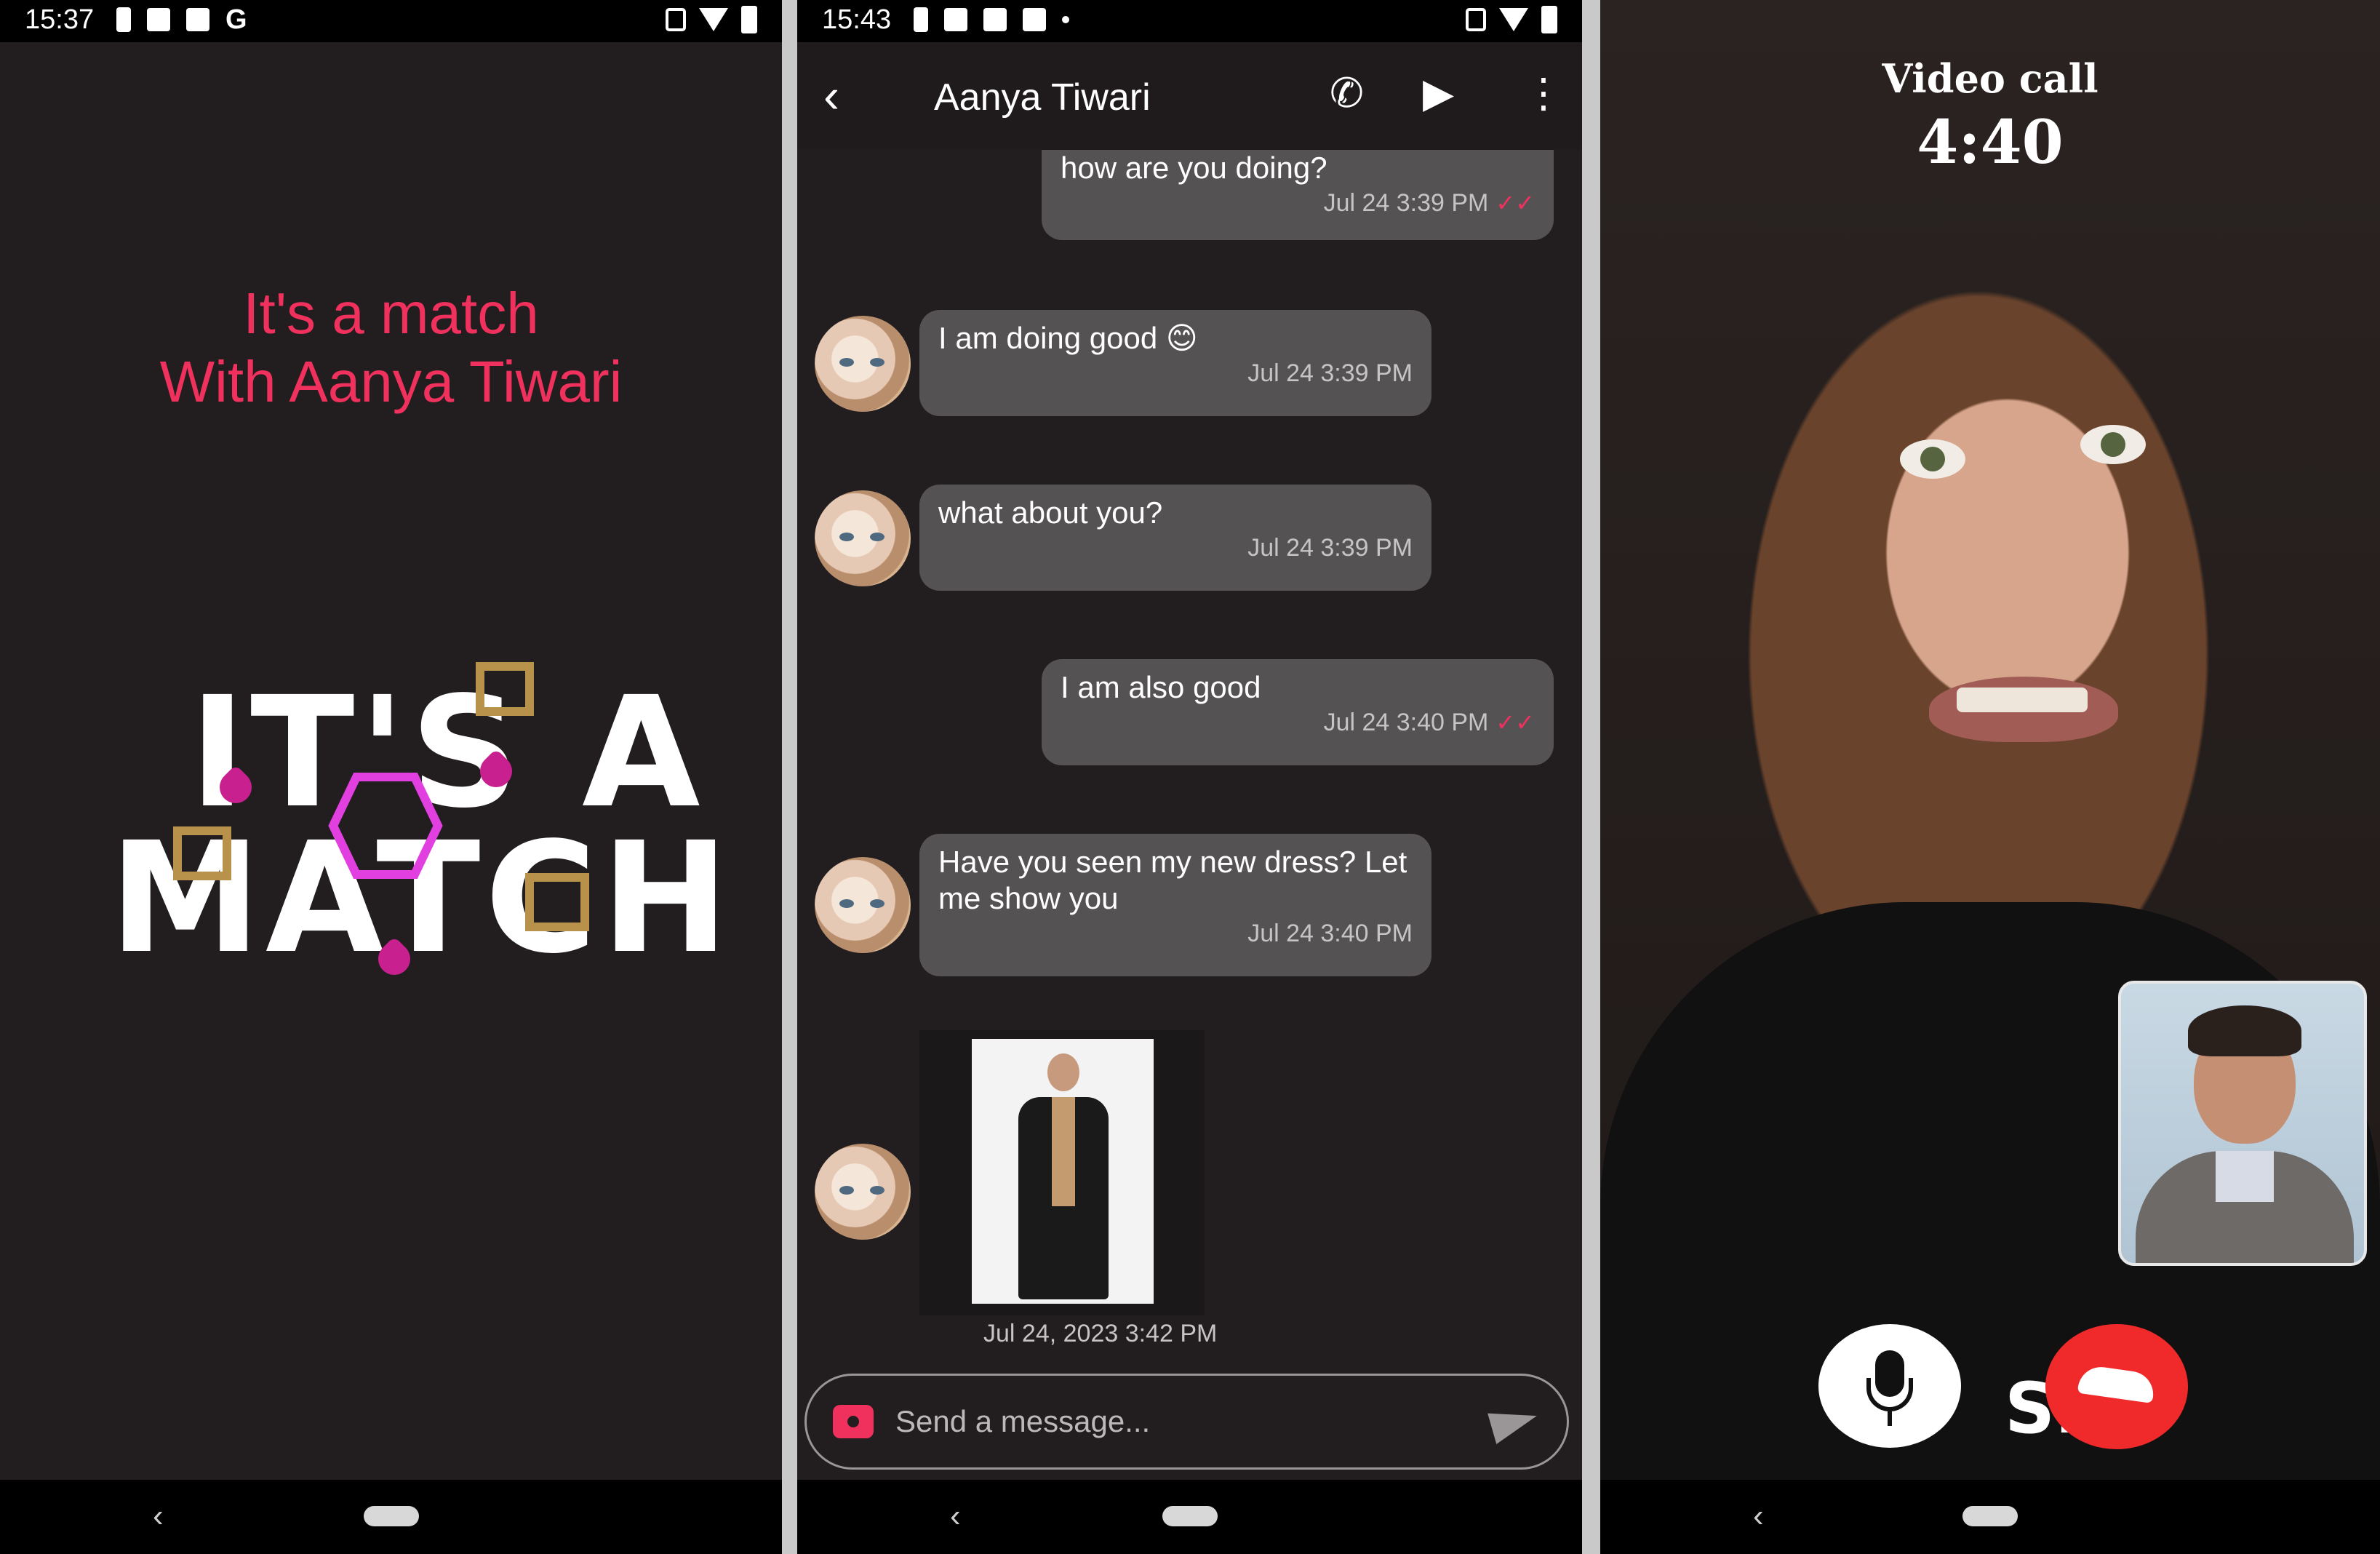 This screenshot has height=1554, width=2380. I want to click on microphone-stand, so click(1889, 1394).